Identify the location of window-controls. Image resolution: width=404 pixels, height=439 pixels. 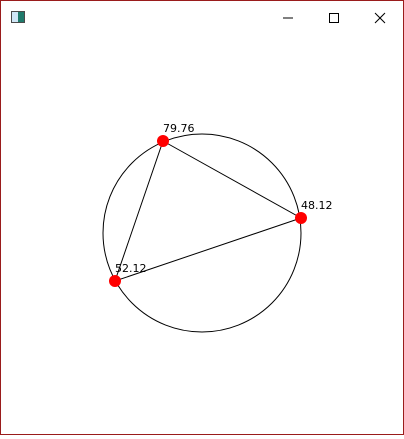
(334, 18).